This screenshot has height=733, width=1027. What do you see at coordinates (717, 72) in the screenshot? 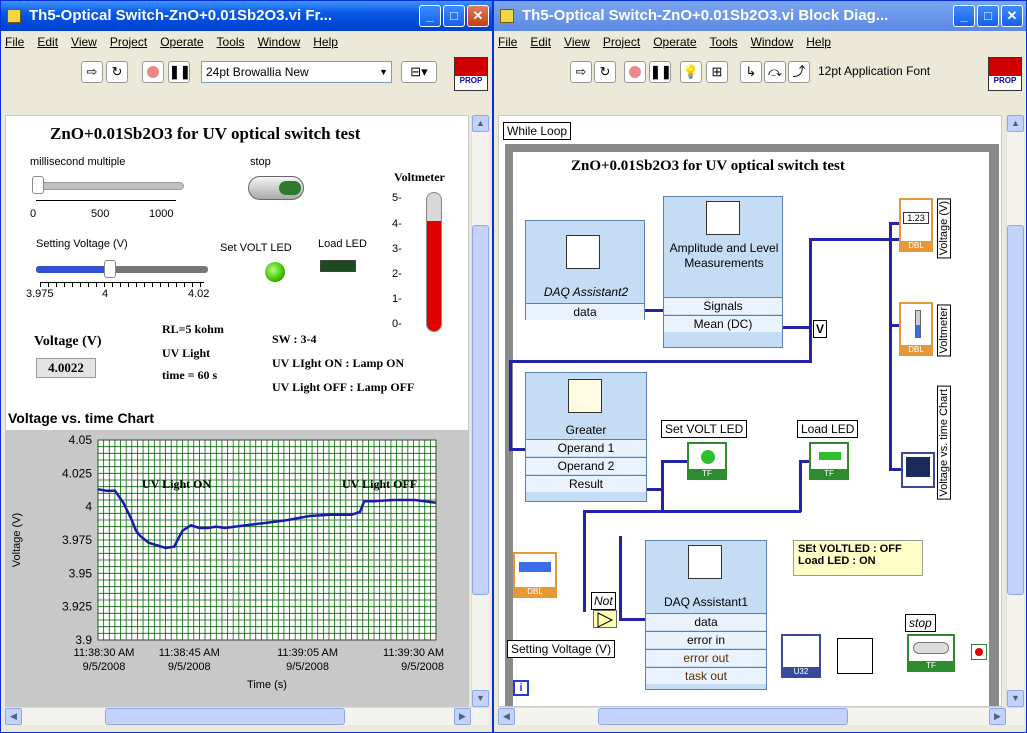
I see `retain-wire-values-icon: ⊞` at bounding box center [717, 72].